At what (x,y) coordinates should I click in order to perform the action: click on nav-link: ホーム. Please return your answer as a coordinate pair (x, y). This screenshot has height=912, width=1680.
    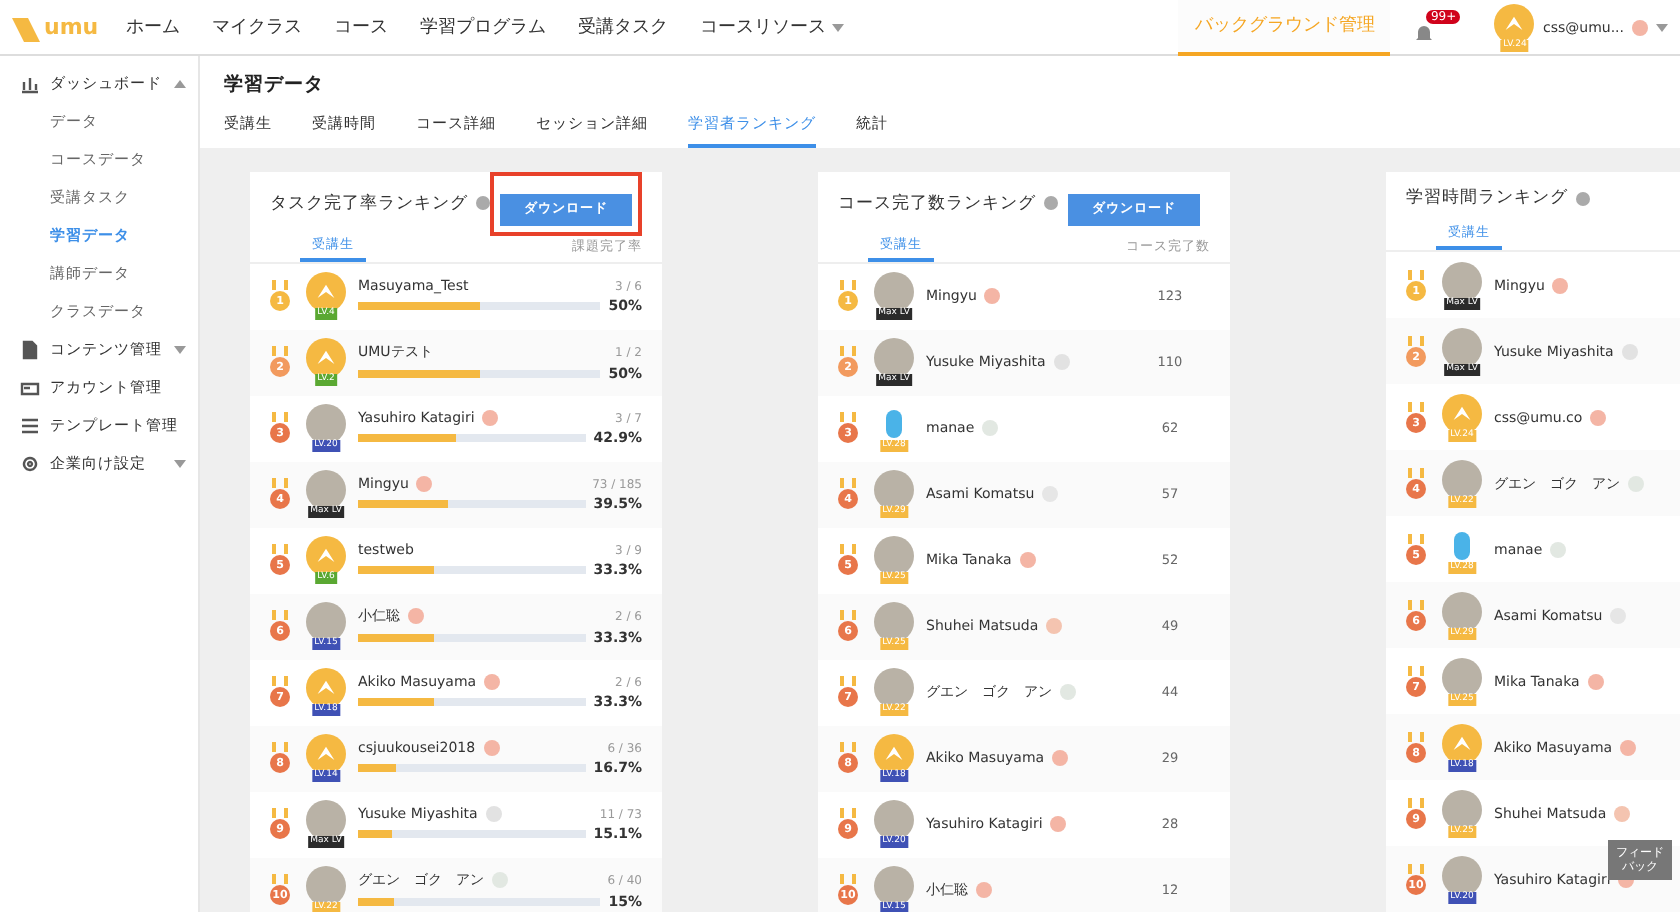
    Looking at the image, I should click on (153, 27).